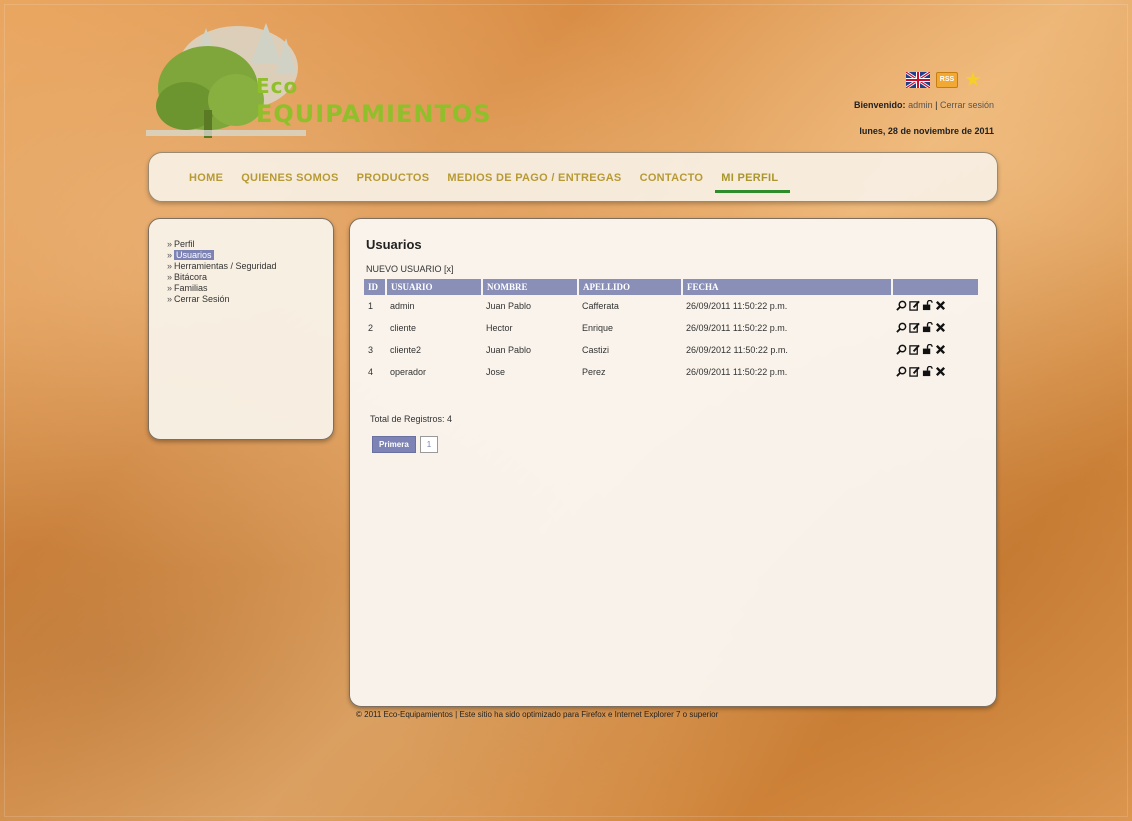  What do you see at coordinates (410, 269) in the screenshot?
I see `new-user-link: NUEVO USUARIO [x]` at bounding box center [410, 269].